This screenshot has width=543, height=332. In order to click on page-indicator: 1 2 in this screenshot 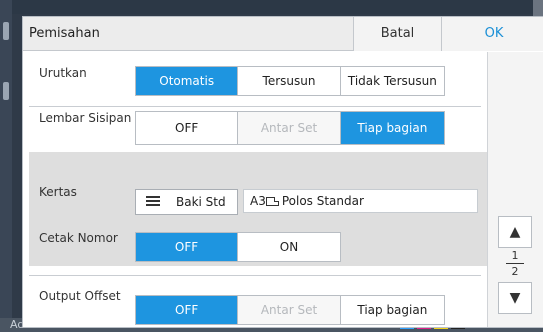, I will do `click(515, 263)`.